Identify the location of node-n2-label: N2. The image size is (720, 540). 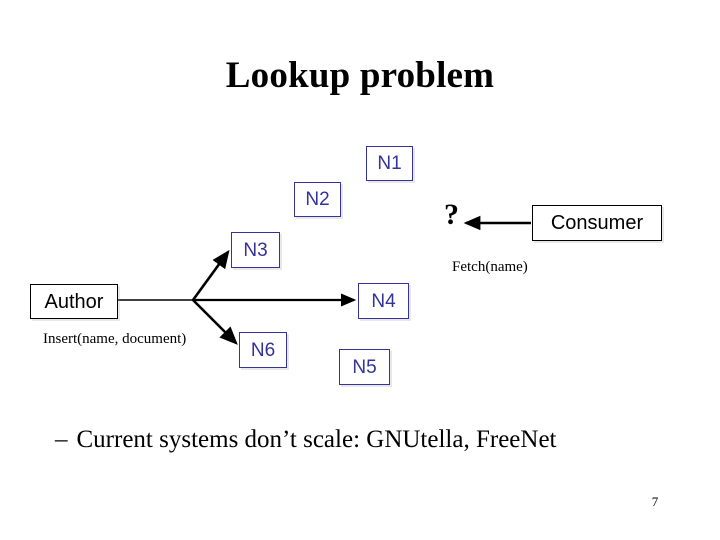
(317, 199).